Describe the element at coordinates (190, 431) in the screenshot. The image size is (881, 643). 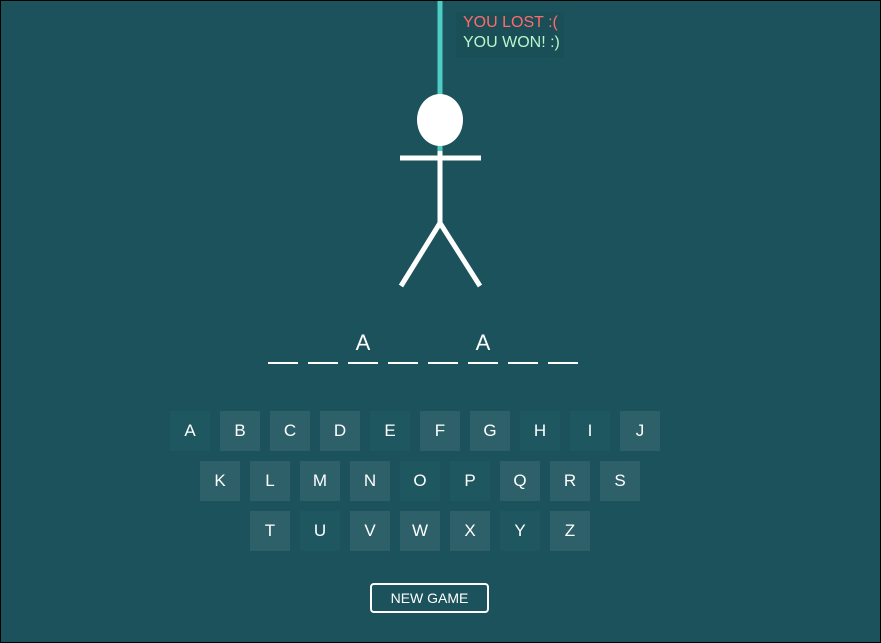
I see `key-a: A` at that location.